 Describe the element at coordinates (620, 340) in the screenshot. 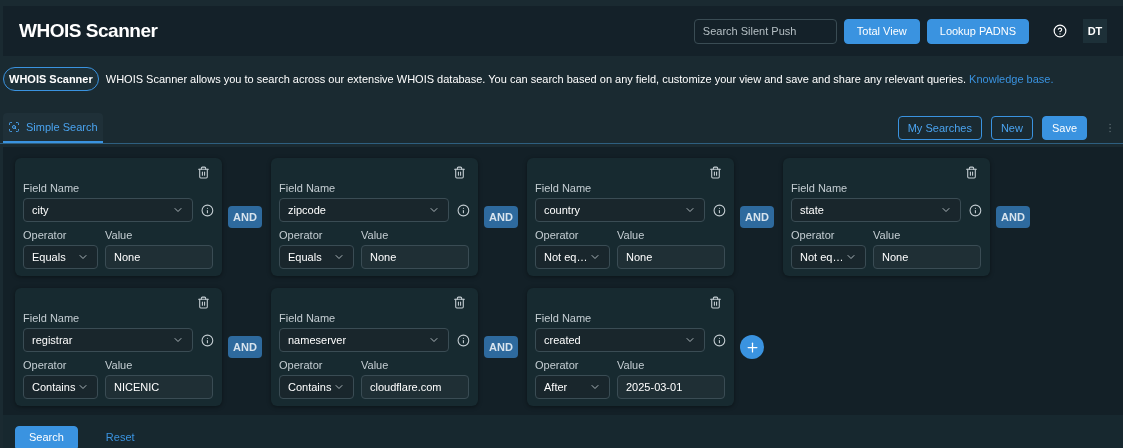

I see `field-select: created` at that location.